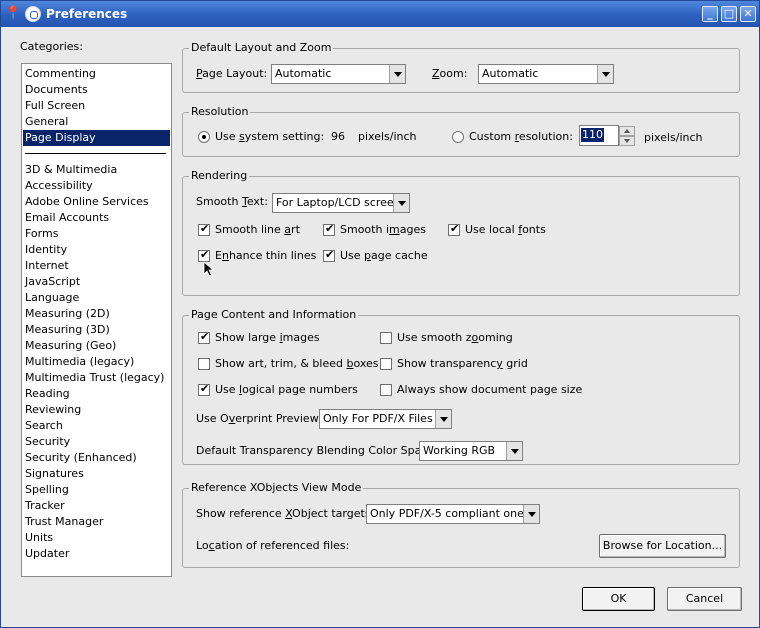 Image resolution: width=760 pixels, height=628 pixels. I want to click on category-signatures: Signatures, so click(96, 474).